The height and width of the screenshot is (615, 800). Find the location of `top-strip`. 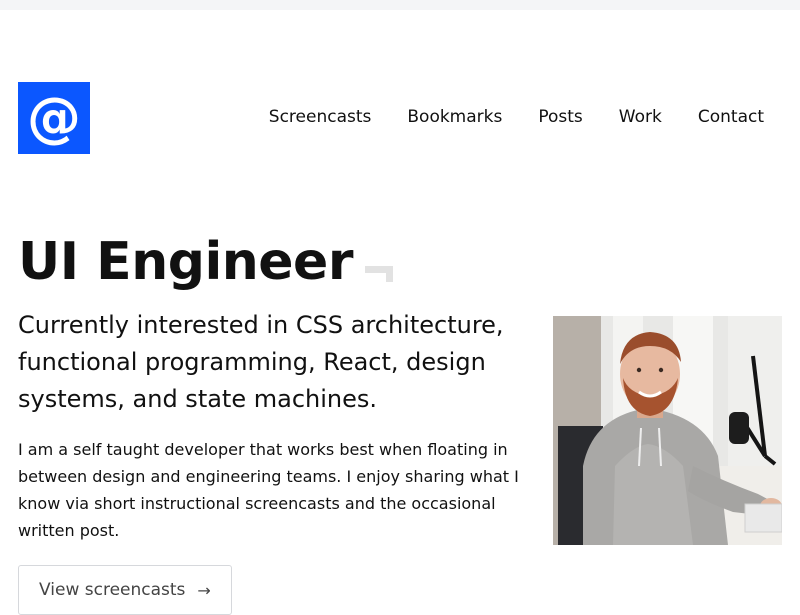

top-strip is located at coordinates (400, 5).